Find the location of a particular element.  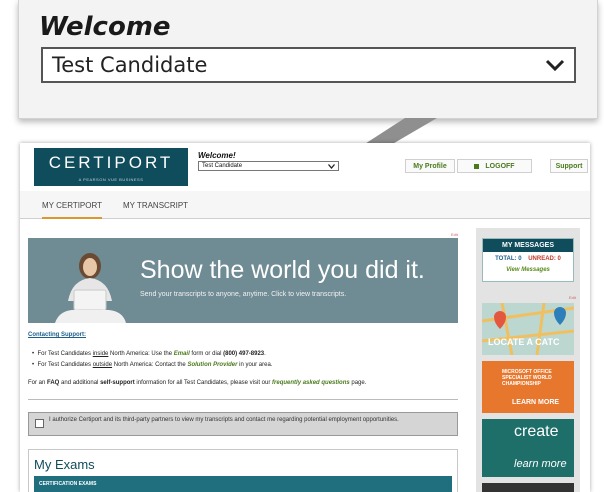

inside-text: inside is located at coordinates (100, 354).